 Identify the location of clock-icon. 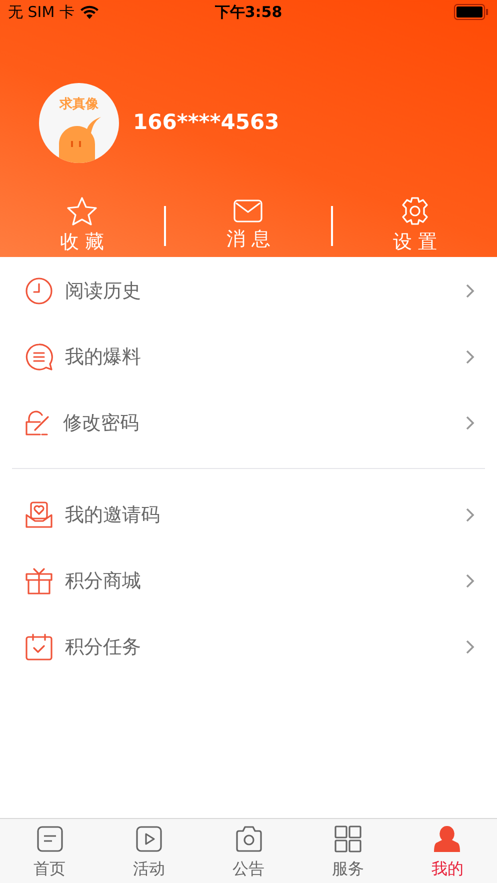
(39, 291).